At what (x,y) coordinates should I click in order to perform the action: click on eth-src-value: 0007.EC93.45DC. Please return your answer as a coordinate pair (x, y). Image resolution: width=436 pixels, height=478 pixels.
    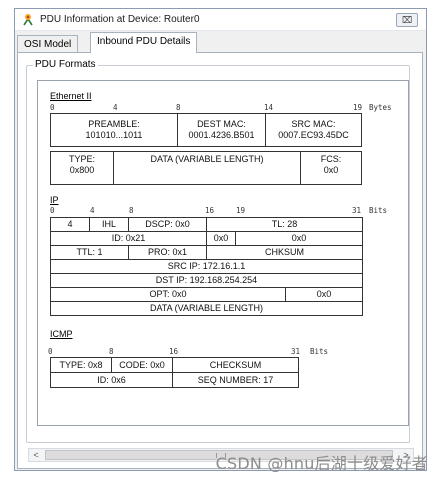
    Looking at the image, I should click on (313, 135).